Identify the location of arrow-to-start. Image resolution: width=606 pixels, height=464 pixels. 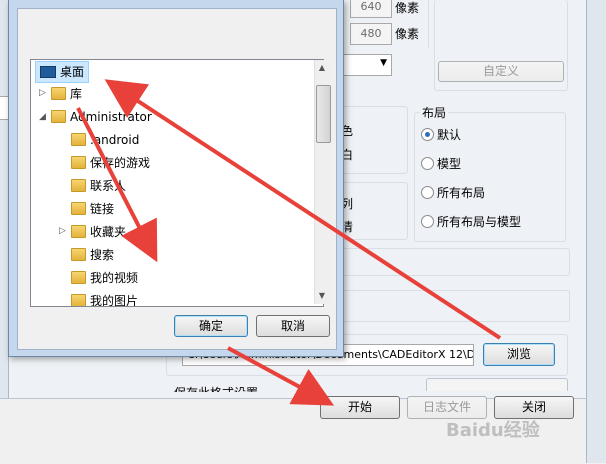
(281, 376).